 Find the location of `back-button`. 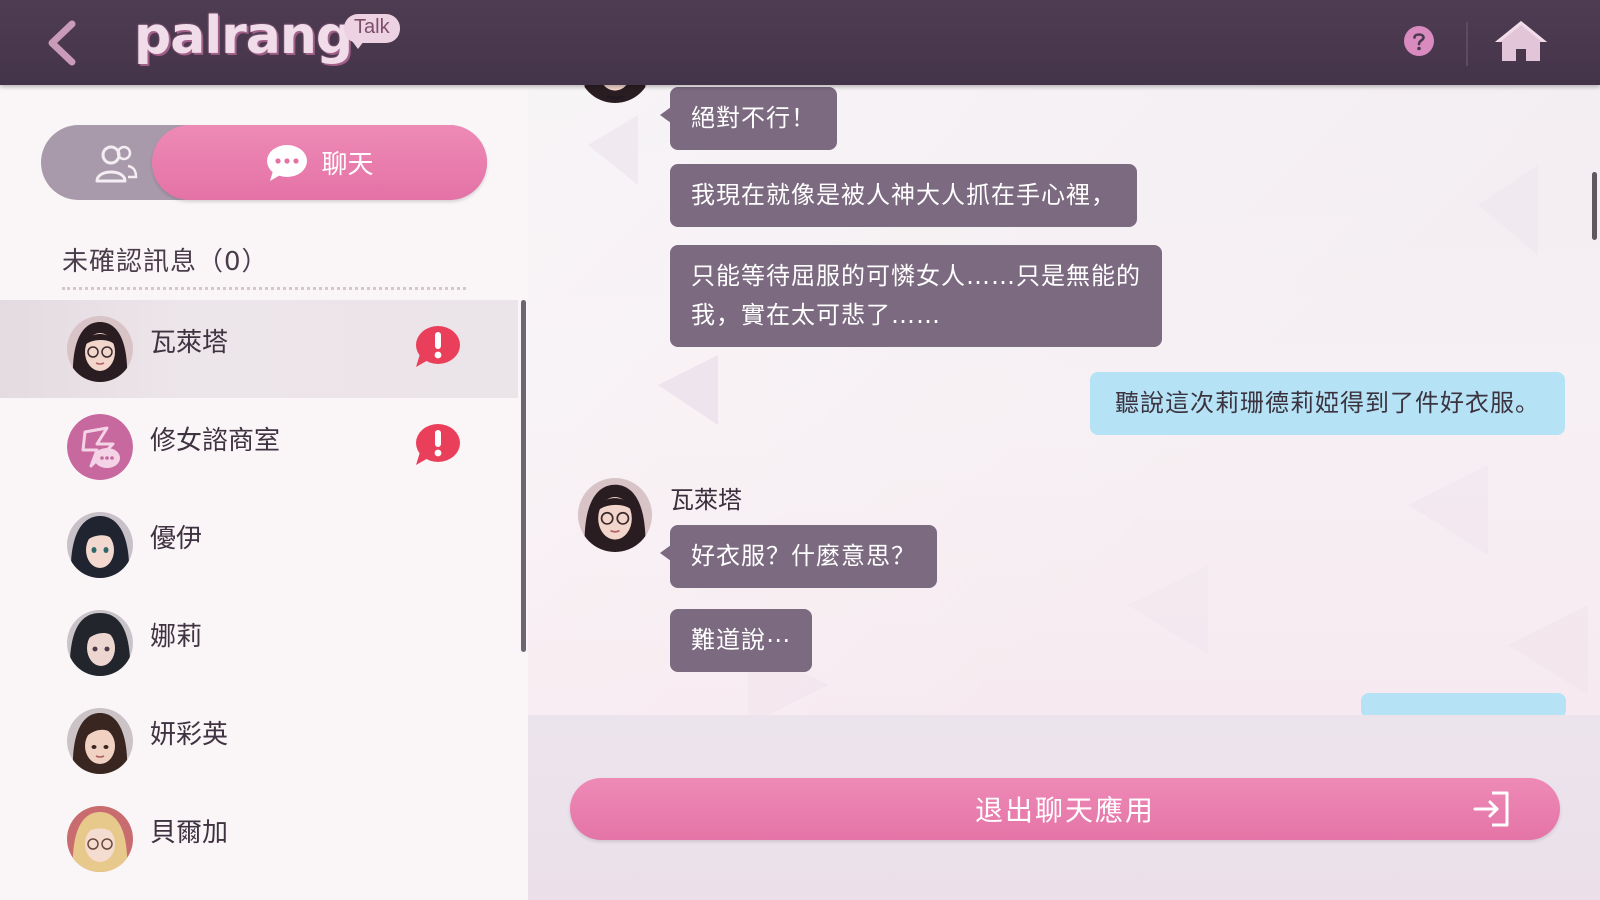

back-button is located at coordinates (65, 43).